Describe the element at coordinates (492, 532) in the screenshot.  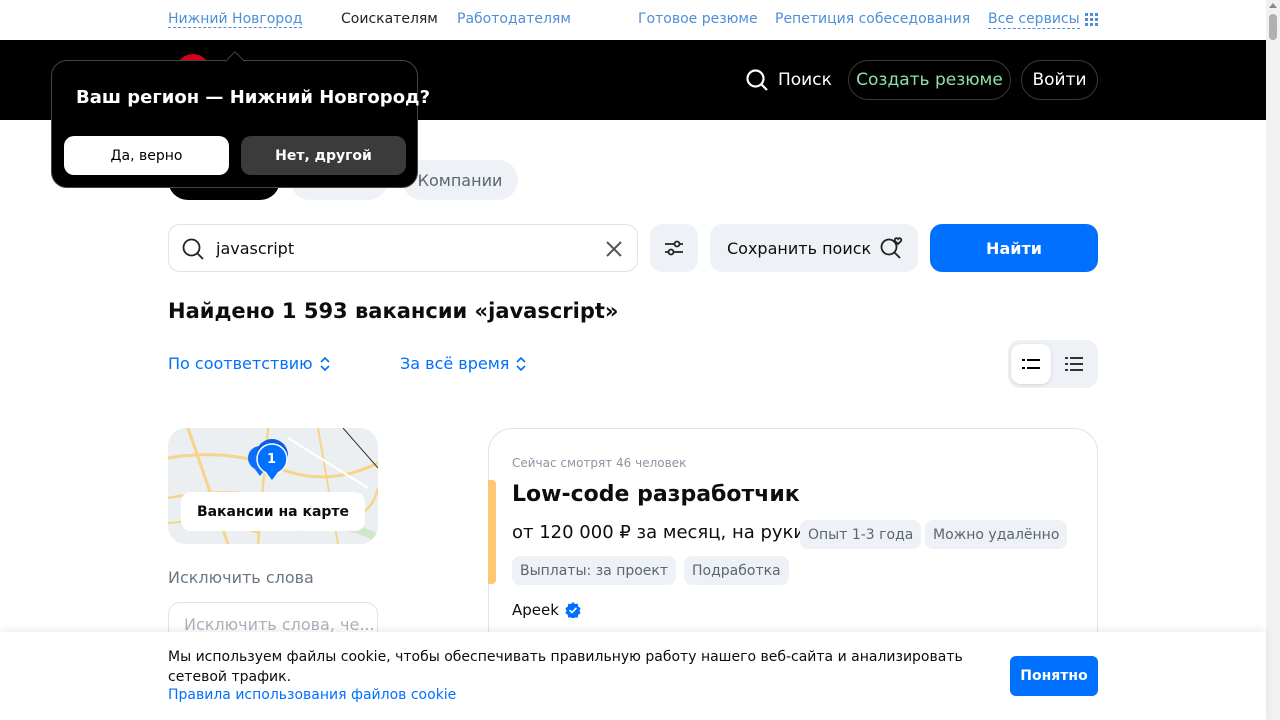
I see `vacancy-highlight-stripe` at that location.